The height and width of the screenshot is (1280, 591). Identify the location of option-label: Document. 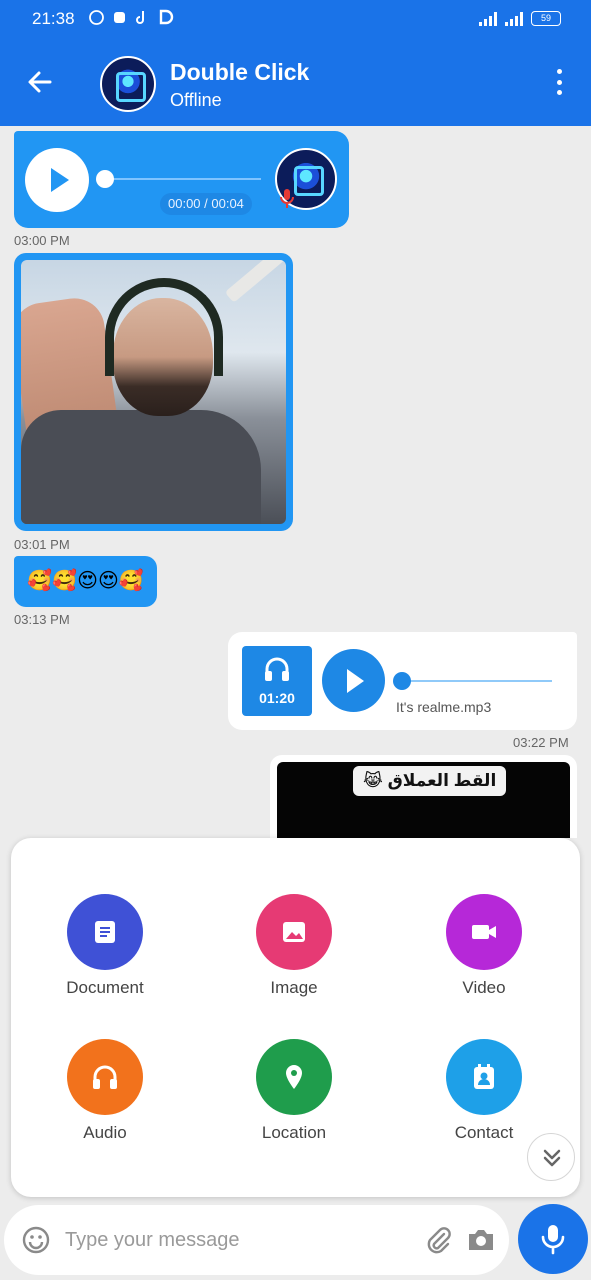
(105, 987).